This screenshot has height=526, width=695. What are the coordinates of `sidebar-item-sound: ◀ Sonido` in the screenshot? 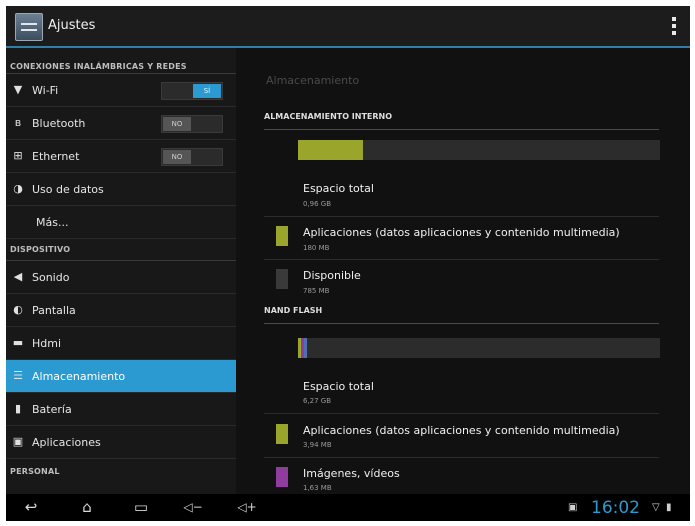 It's located at (121, 277).